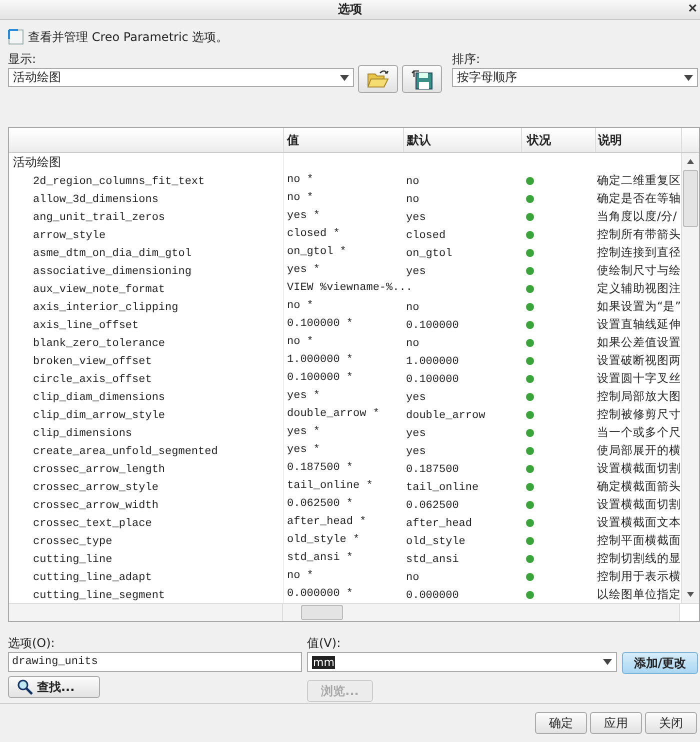  What do you see at coordinates (561, 723) in the screenshot?
I see `dialog-button: 确定` at bounding box center [561, 723].